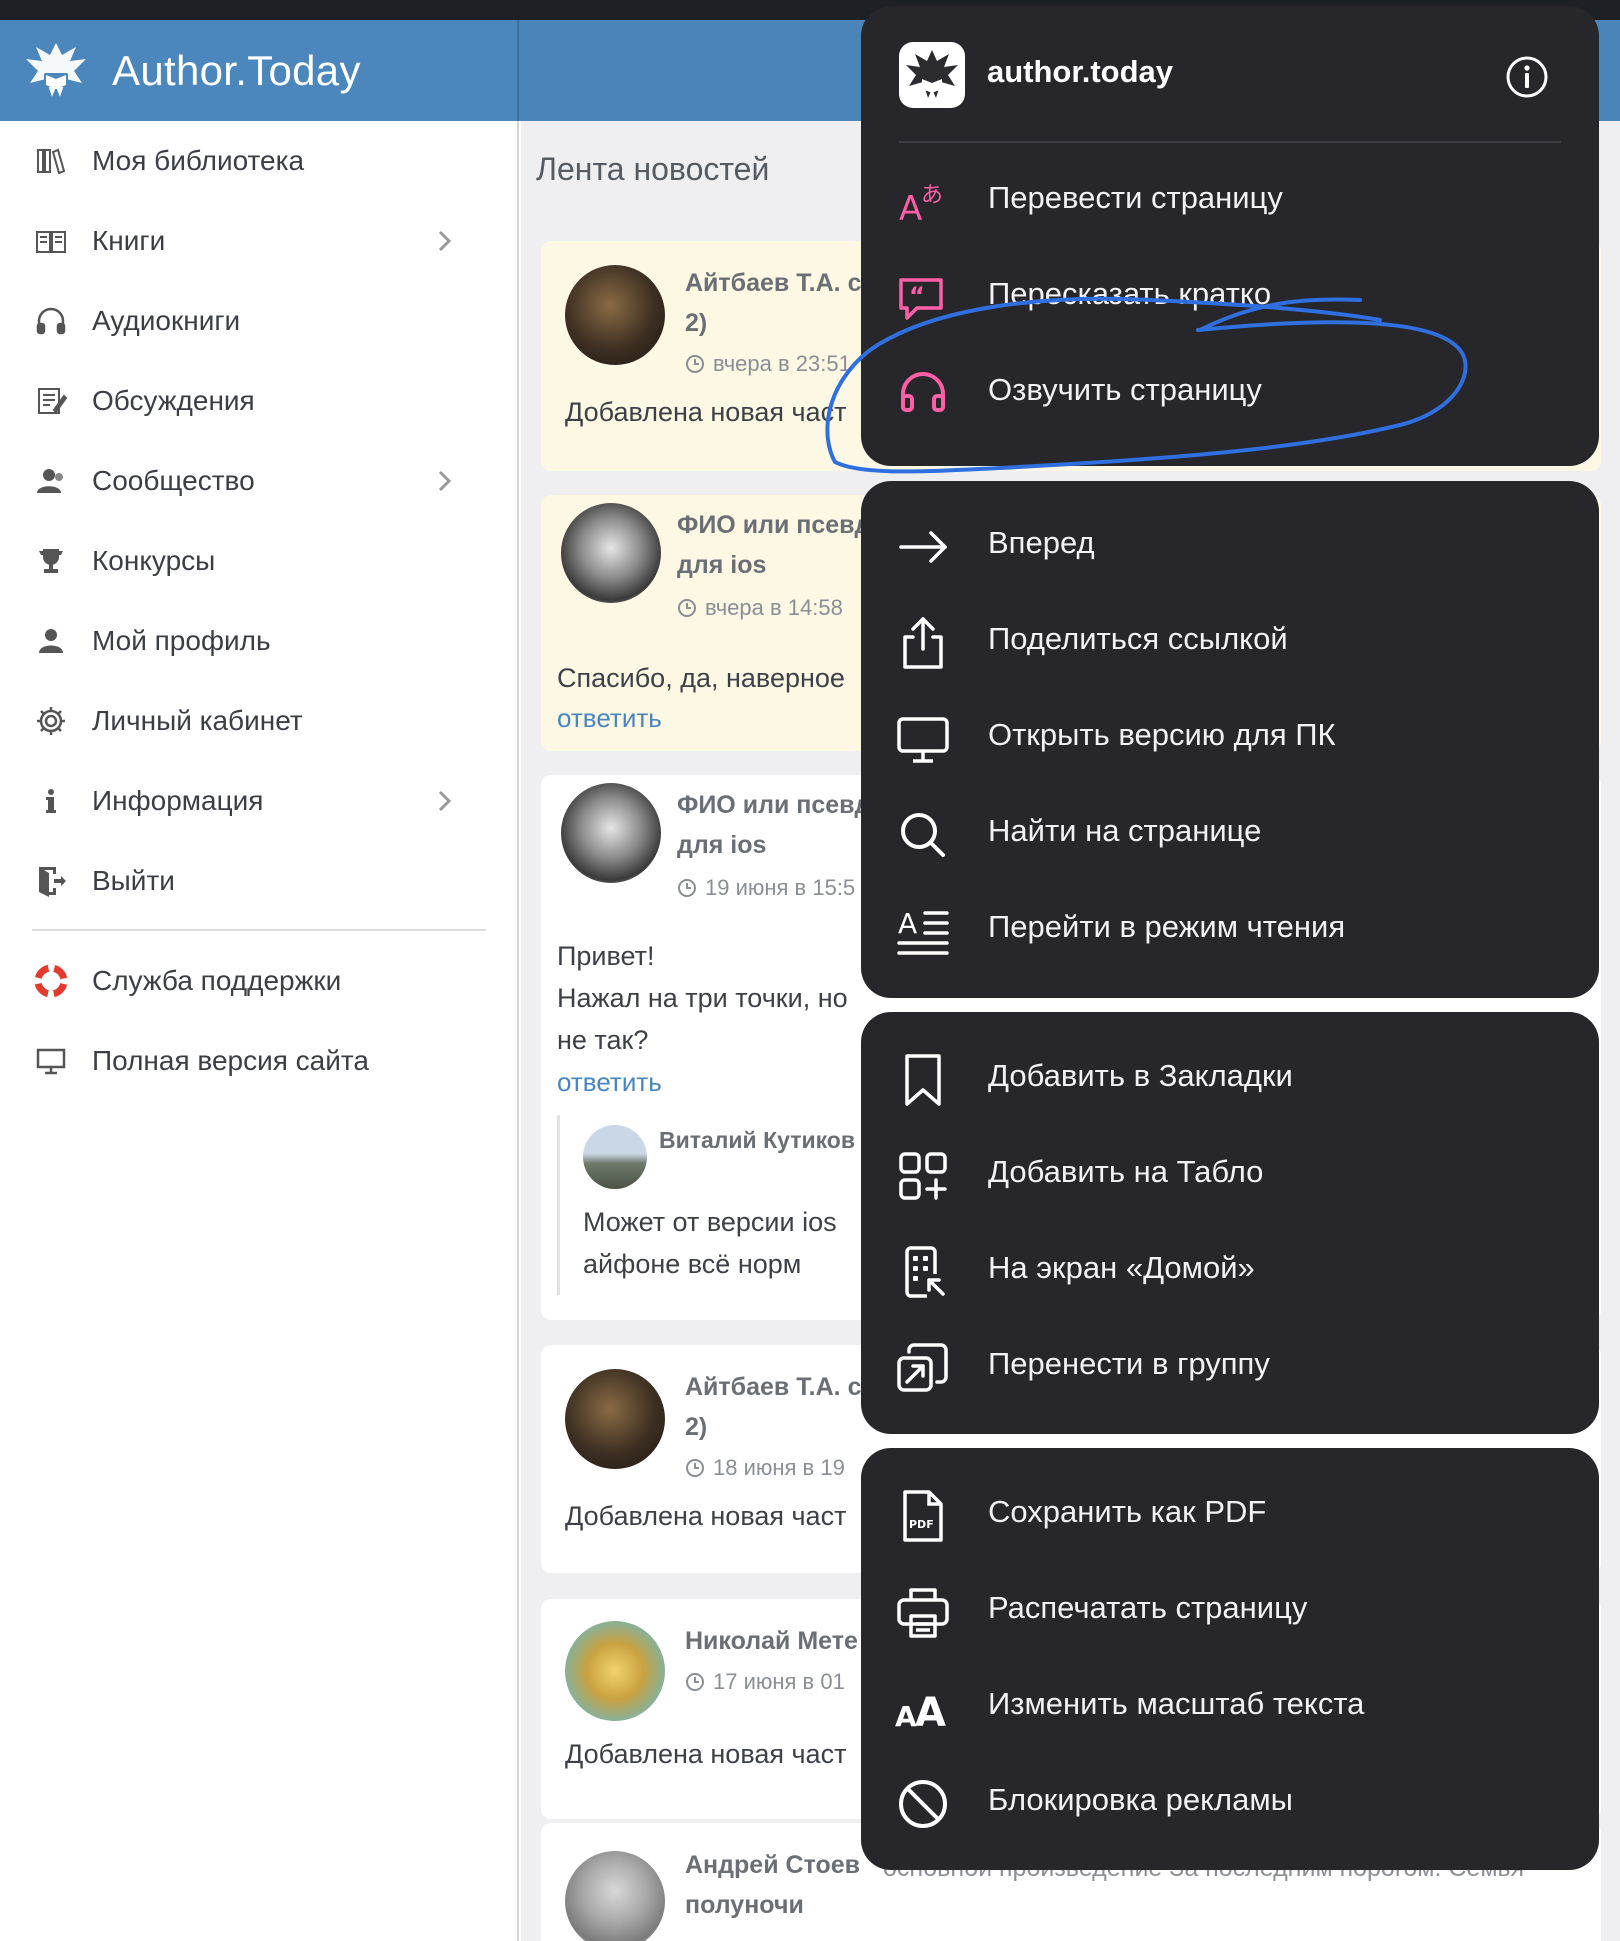 This screenshot has width=1620, height=1941. I want to click on menu-item-move-to-group: Перенести в группу, so click(1230, 1367).